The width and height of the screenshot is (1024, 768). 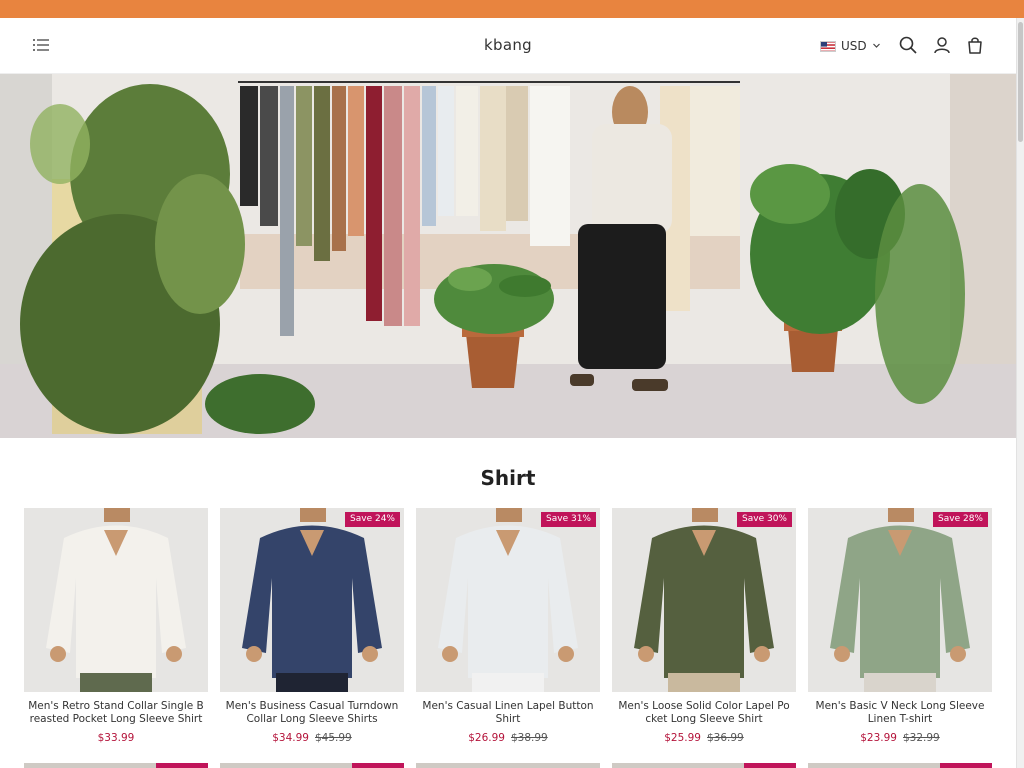 What do you see at coordinates (312, 738) in the screenshot?
I see `product-prices: $34.99 $45.99` at bounding box center [312, 738].